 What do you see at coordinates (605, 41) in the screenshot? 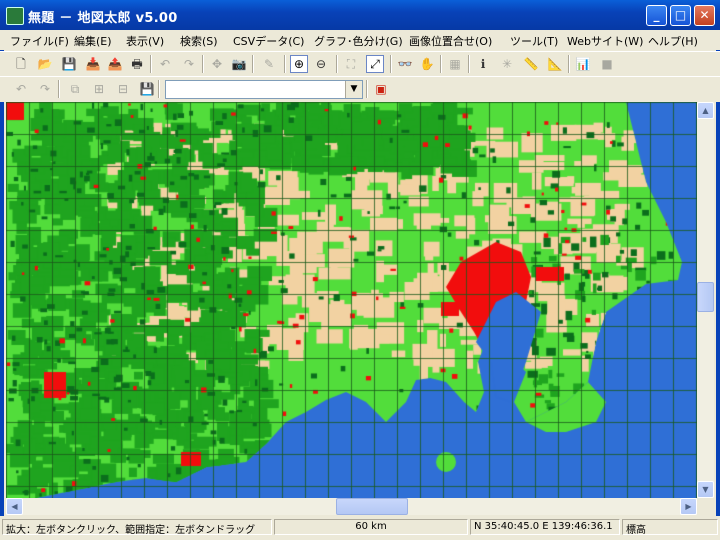
I see `menu-website: Webサイト(W)` at bounding box center [605, 41].